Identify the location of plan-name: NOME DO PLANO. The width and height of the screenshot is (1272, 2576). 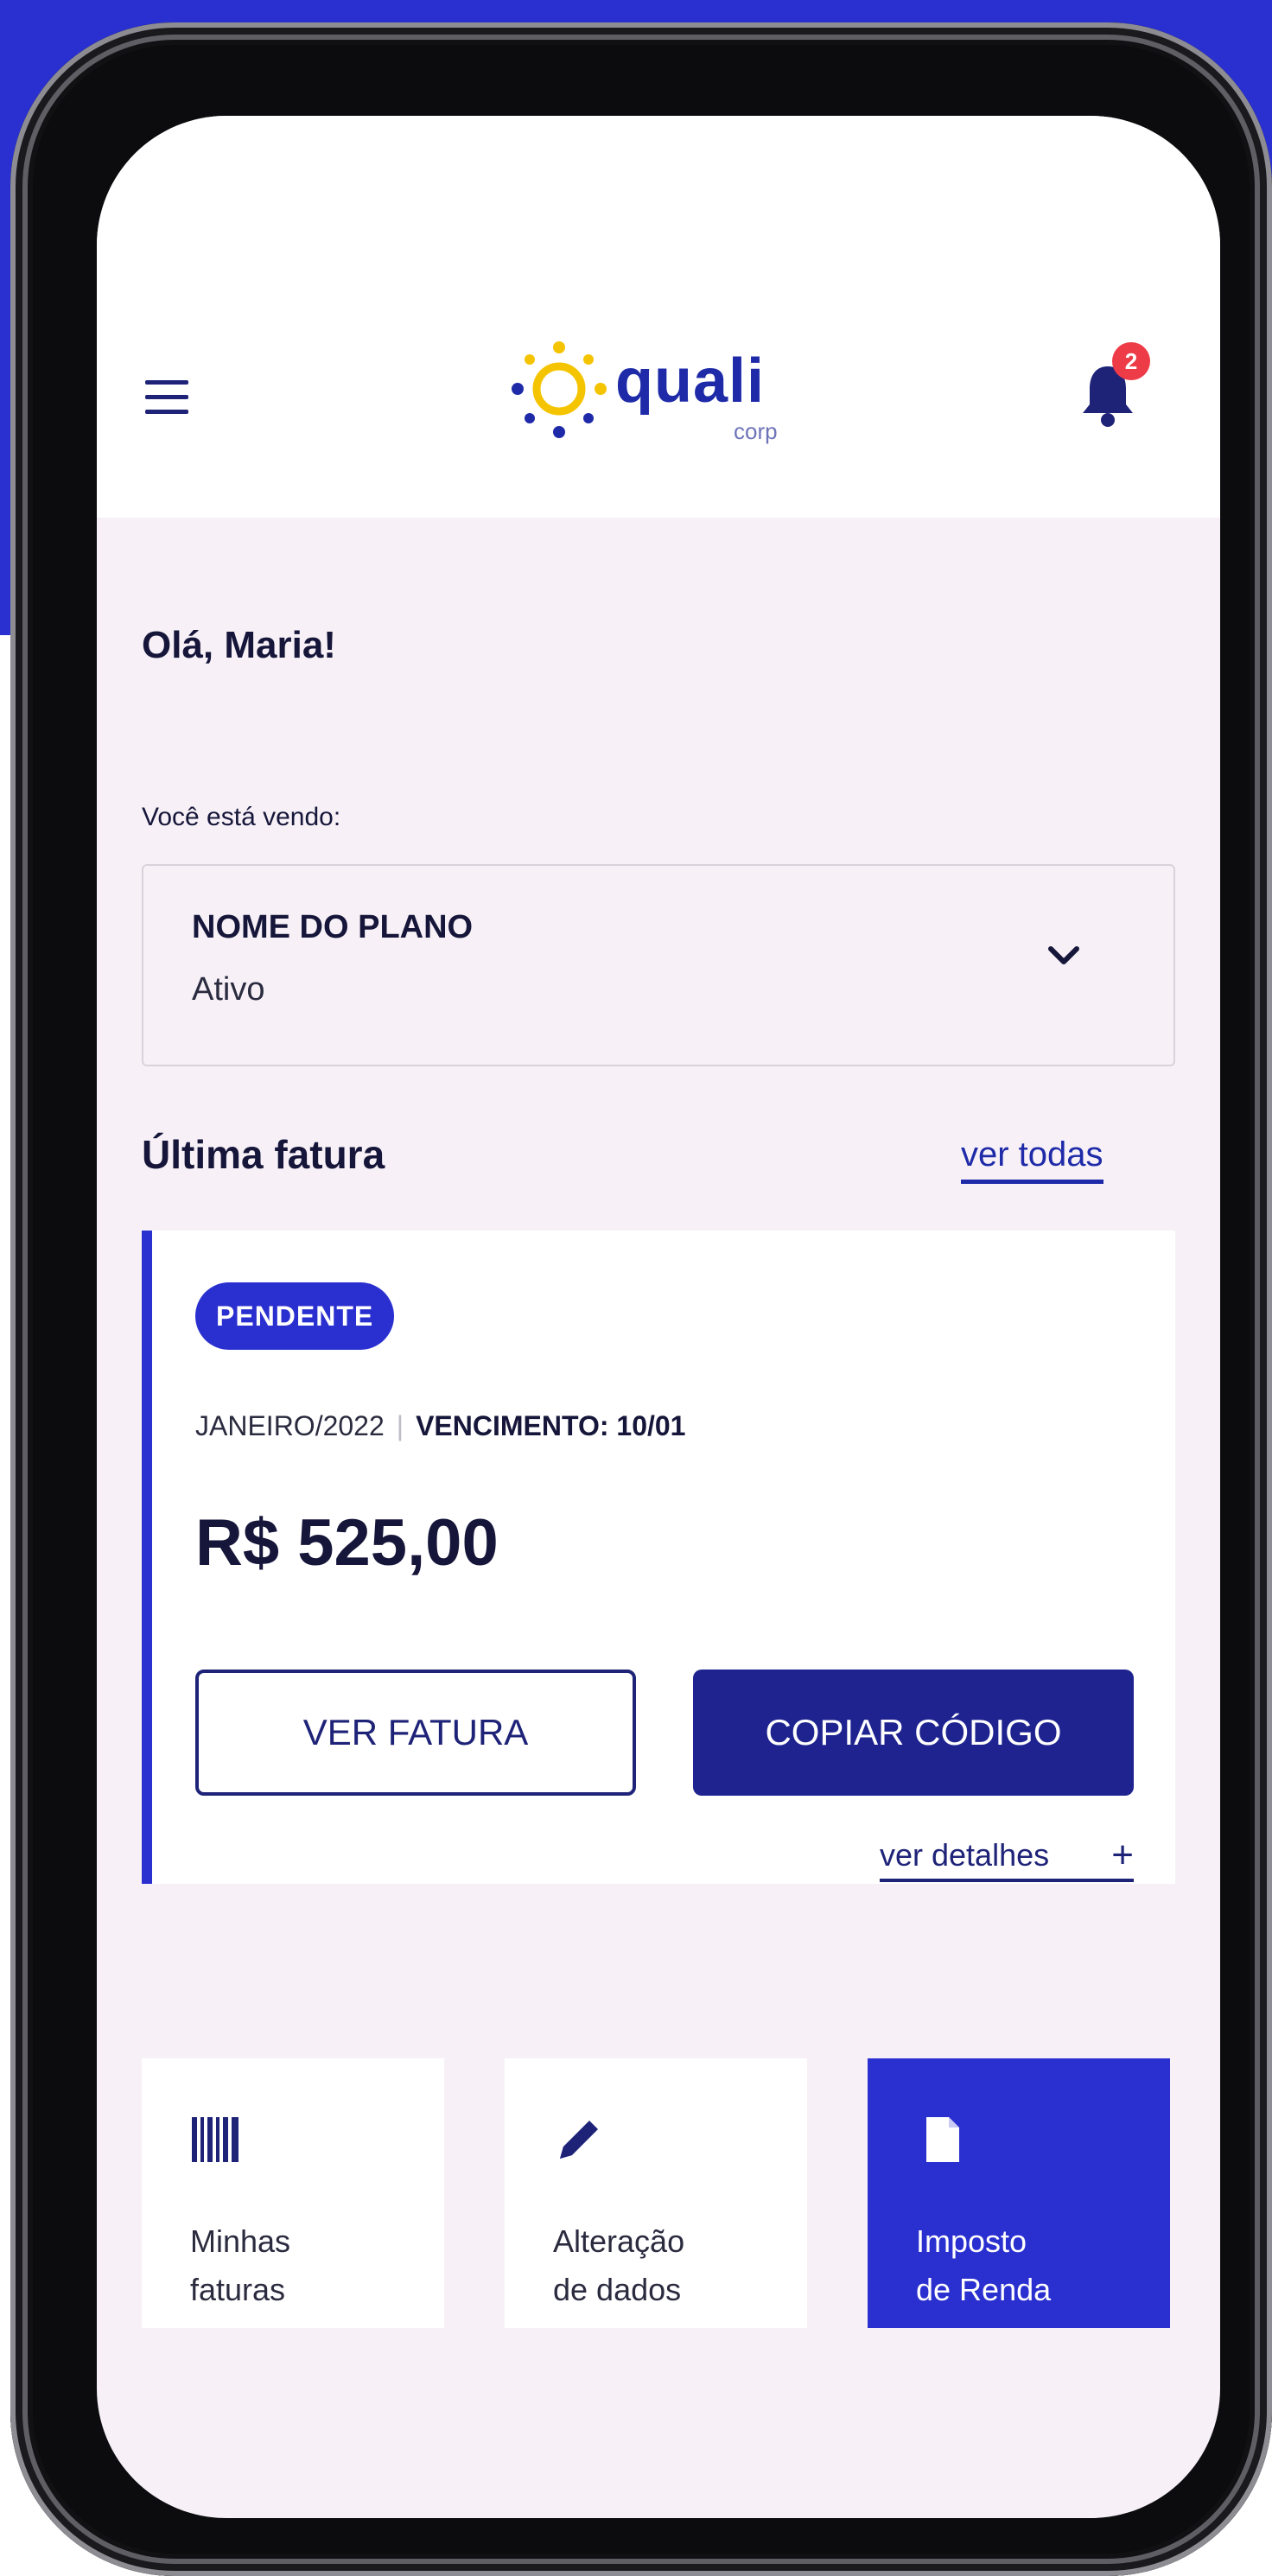
(333, 927).